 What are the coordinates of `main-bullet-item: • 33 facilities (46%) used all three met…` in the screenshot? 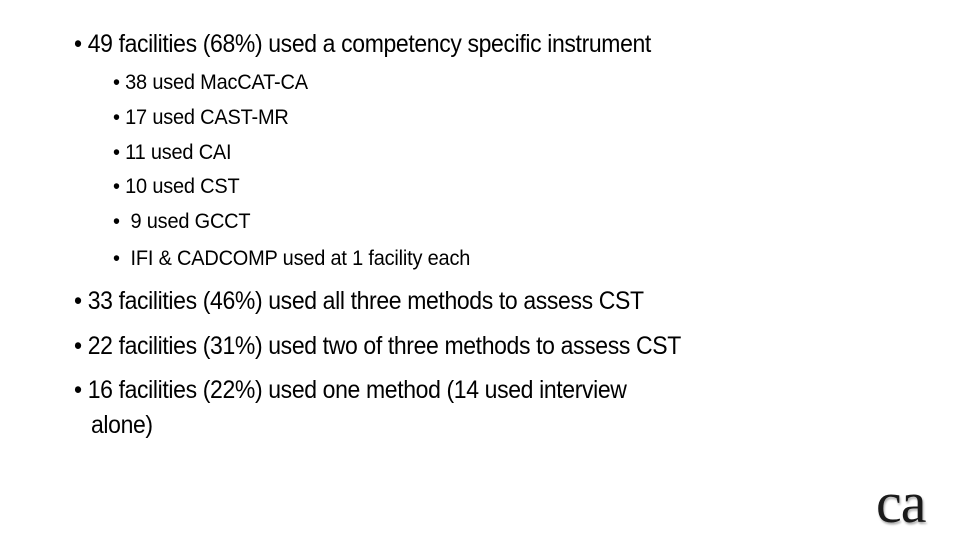 It's located at (359, 301).